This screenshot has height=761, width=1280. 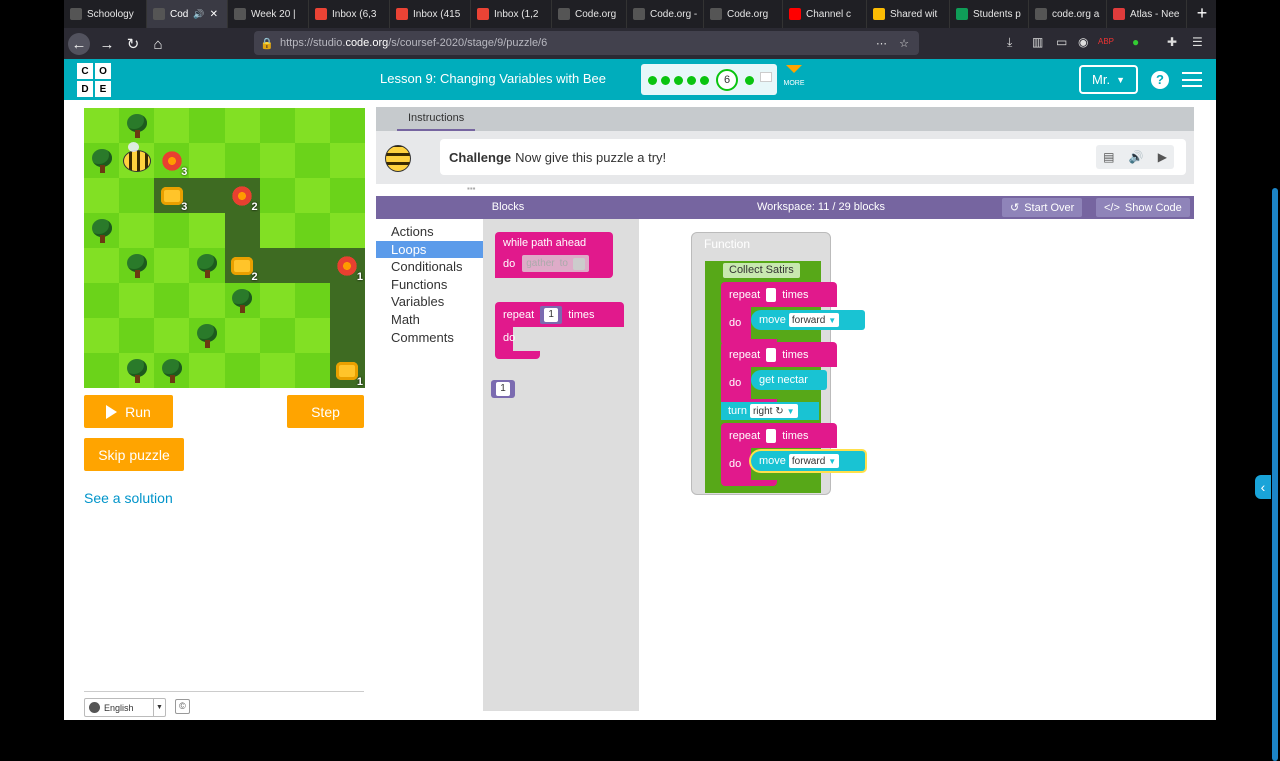 I want to click on help-icon: ?, so click(x=1160, y=80).